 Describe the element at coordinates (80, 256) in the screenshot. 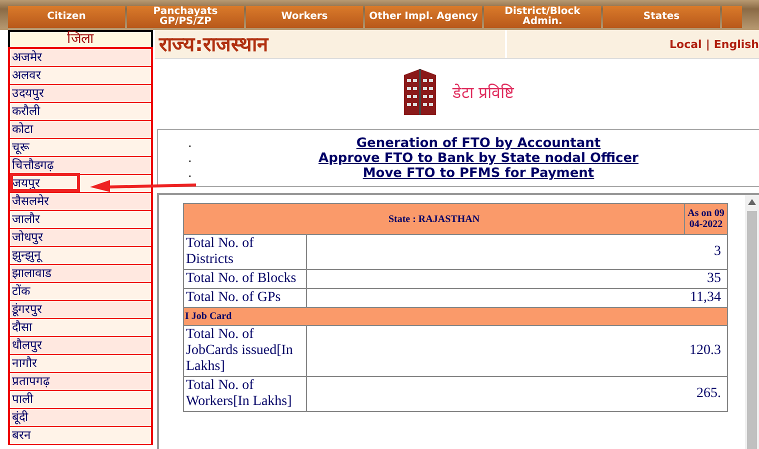

I see `district-link: झुन्झुनू` at that location.